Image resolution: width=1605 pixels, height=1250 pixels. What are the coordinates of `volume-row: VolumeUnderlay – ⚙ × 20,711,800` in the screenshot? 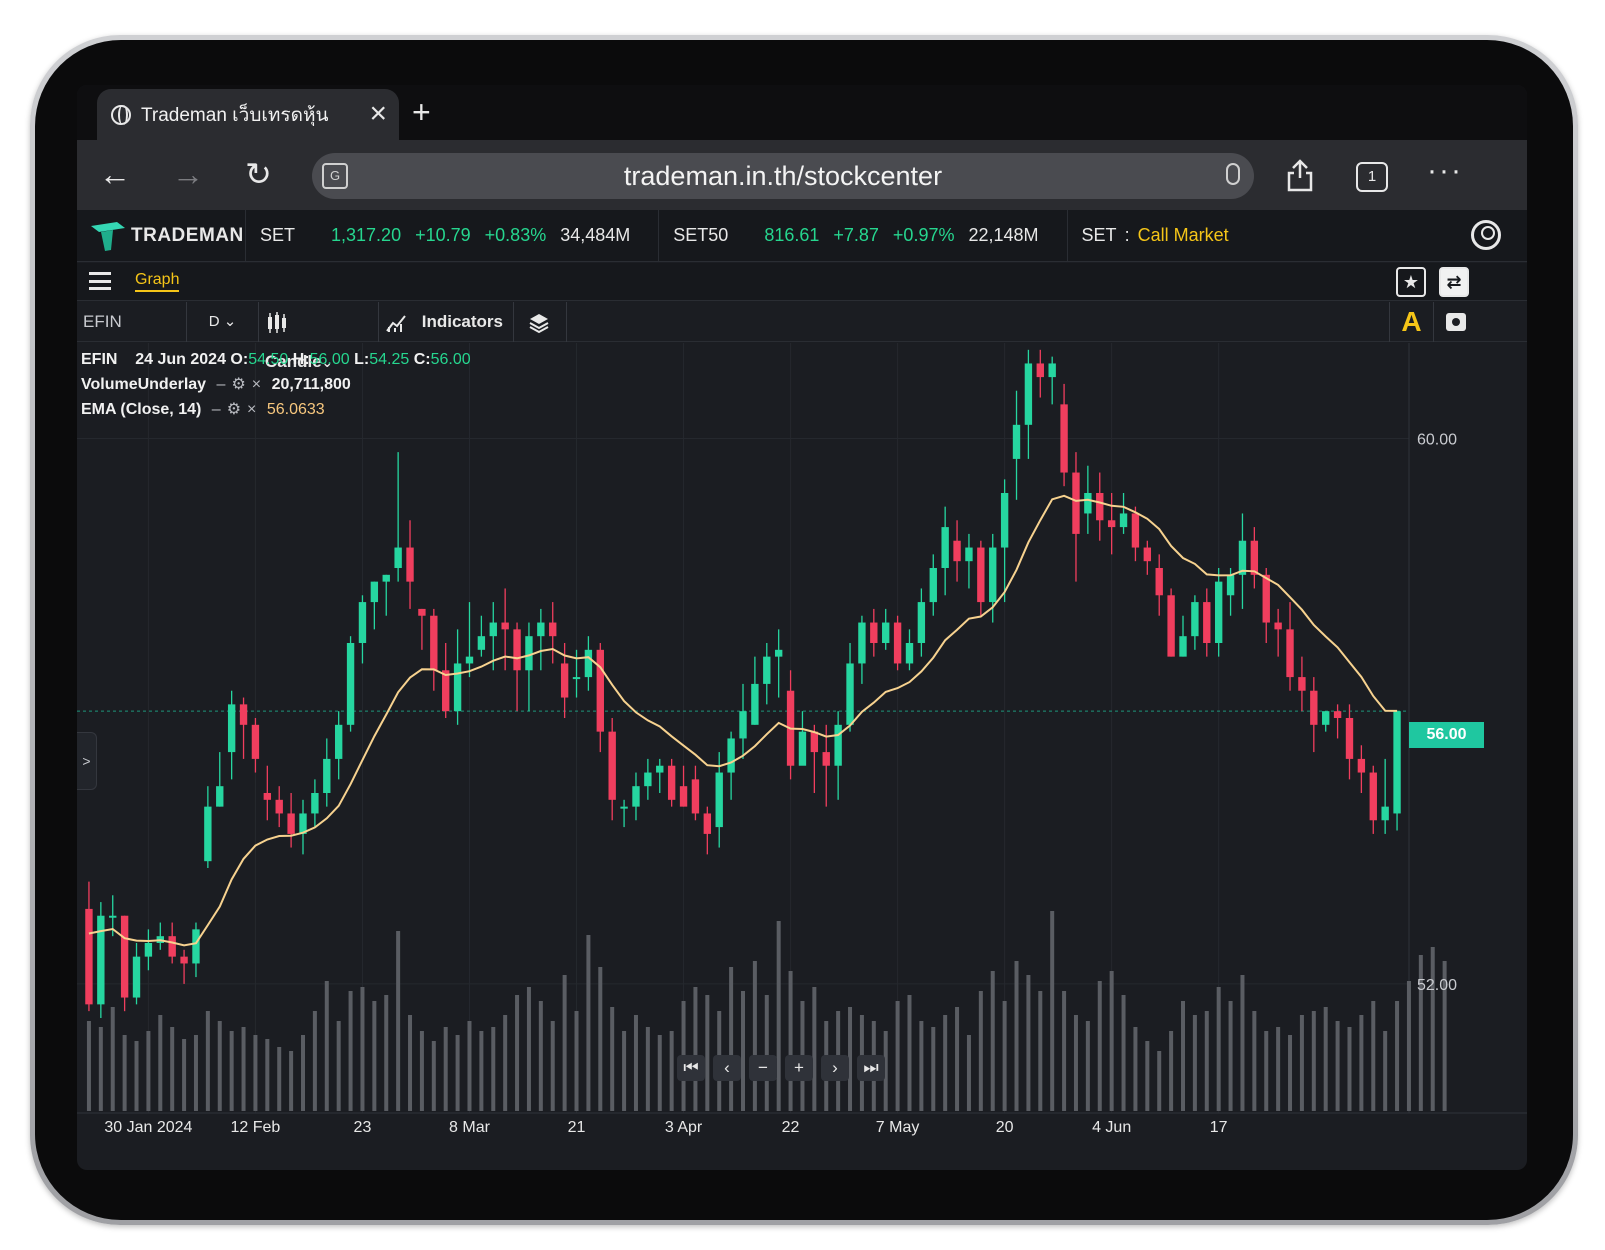 It's located at (276, 384).